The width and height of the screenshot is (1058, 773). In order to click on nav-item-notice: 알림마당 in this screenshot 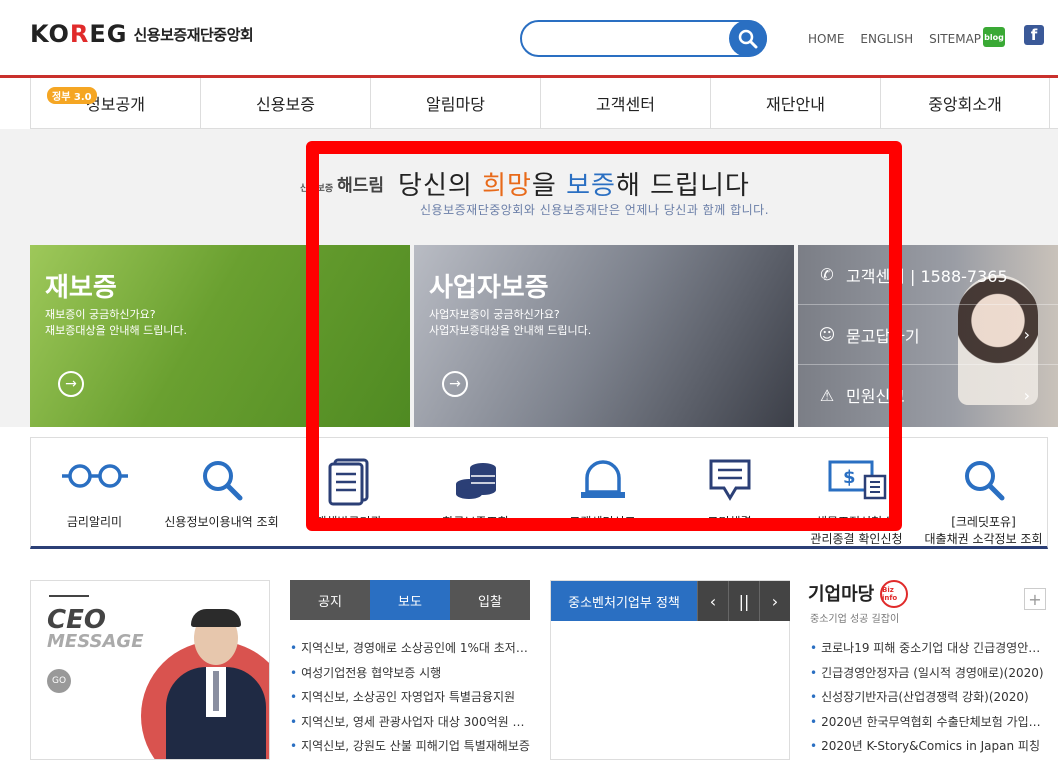, I will do `click(455, 103)`.